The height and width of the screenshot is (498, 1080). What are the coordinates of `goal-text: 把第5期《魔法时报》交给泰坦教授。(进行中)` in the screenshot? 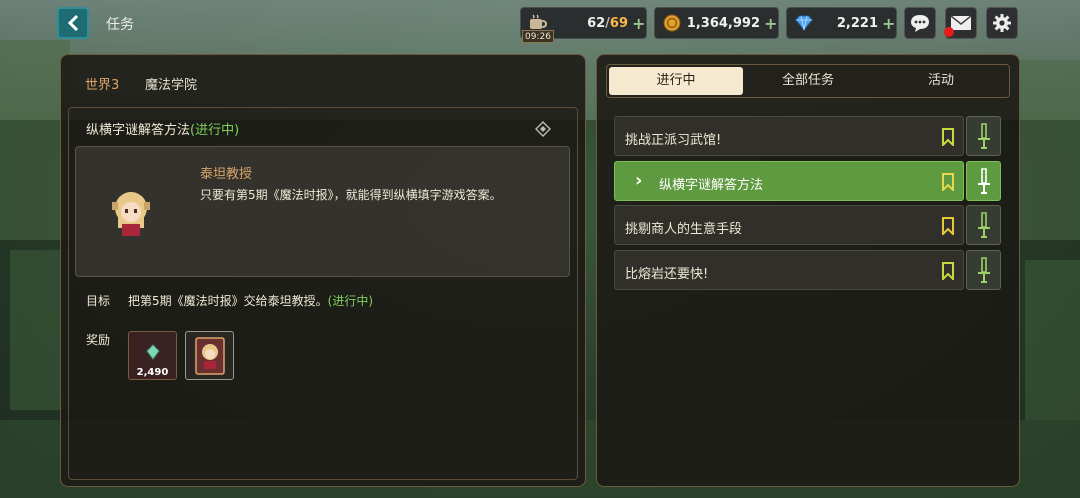 It's located at (251, 301).